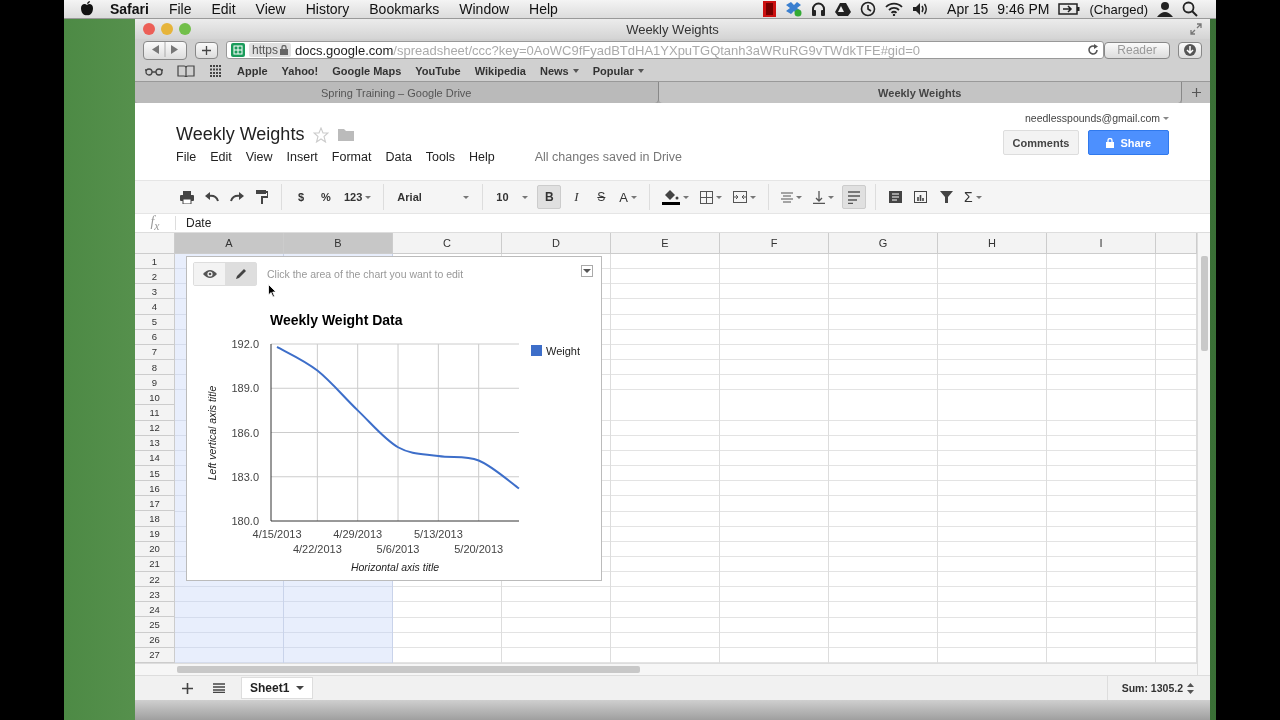 The height and width of the screenshot is (720, 1280). Describe the element at coordinates (968, 9) in the screenshot. I see `menu-date: Apr 15` at that location.